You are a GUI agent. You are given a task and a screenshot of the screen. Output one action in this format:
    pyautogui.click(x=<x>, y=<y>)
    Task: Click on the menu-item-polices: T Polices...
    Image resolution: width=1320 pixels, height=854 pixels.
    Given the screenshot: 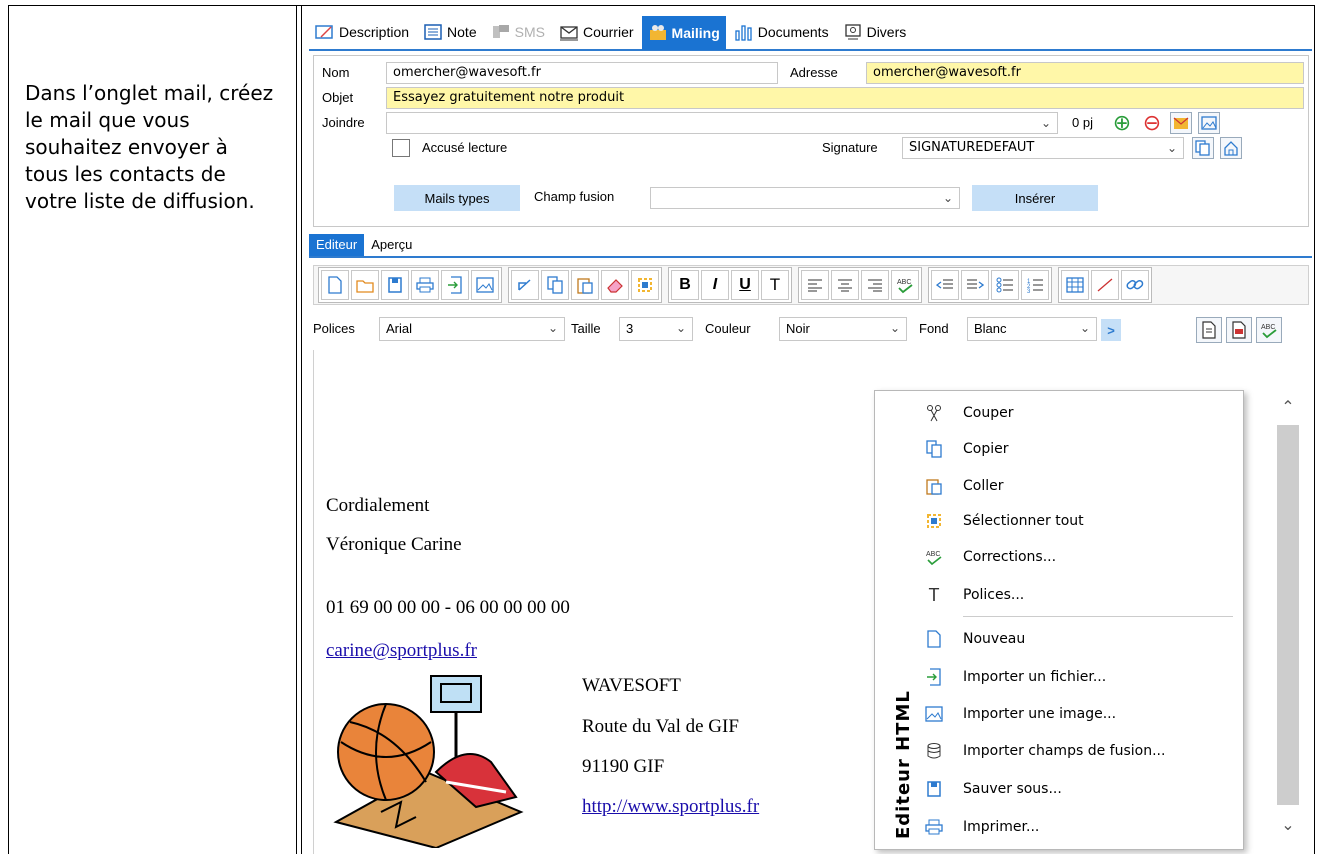 What is the action you would take?
    pyautogui.click(x=1074, y=595)
    